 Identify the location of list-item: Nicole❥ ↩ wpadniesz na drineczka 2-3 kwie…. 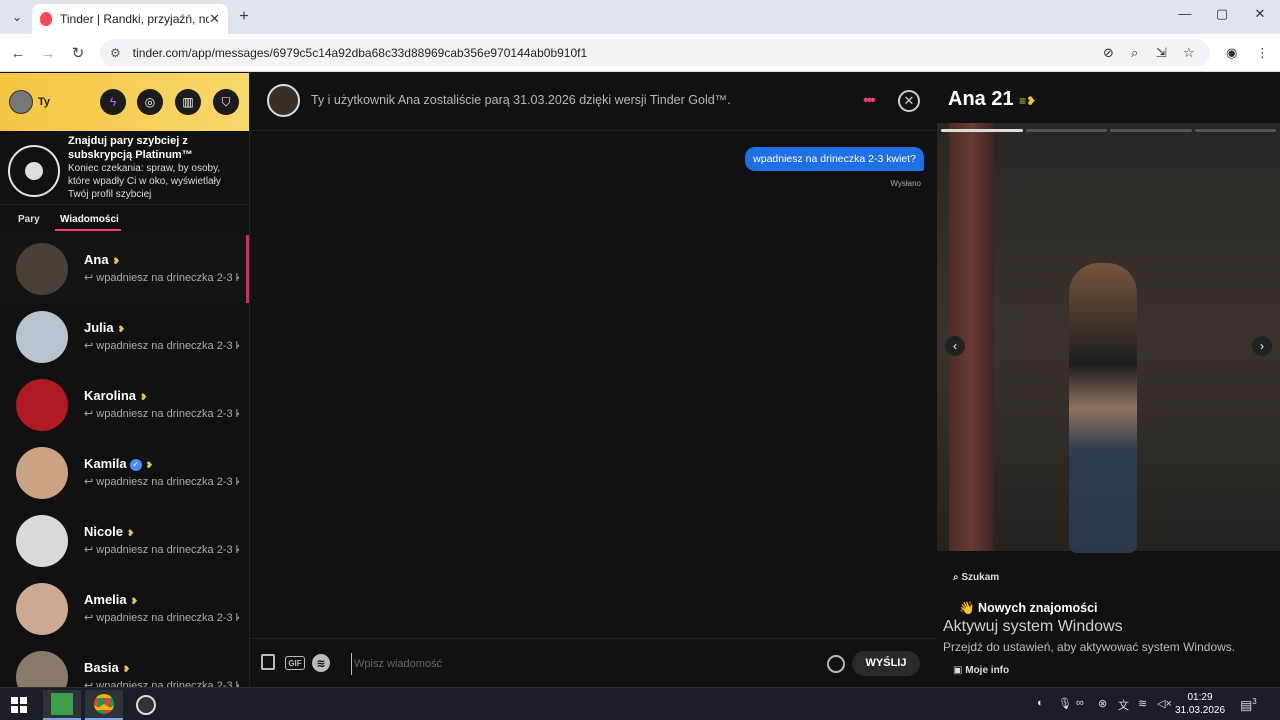
(124, 541).